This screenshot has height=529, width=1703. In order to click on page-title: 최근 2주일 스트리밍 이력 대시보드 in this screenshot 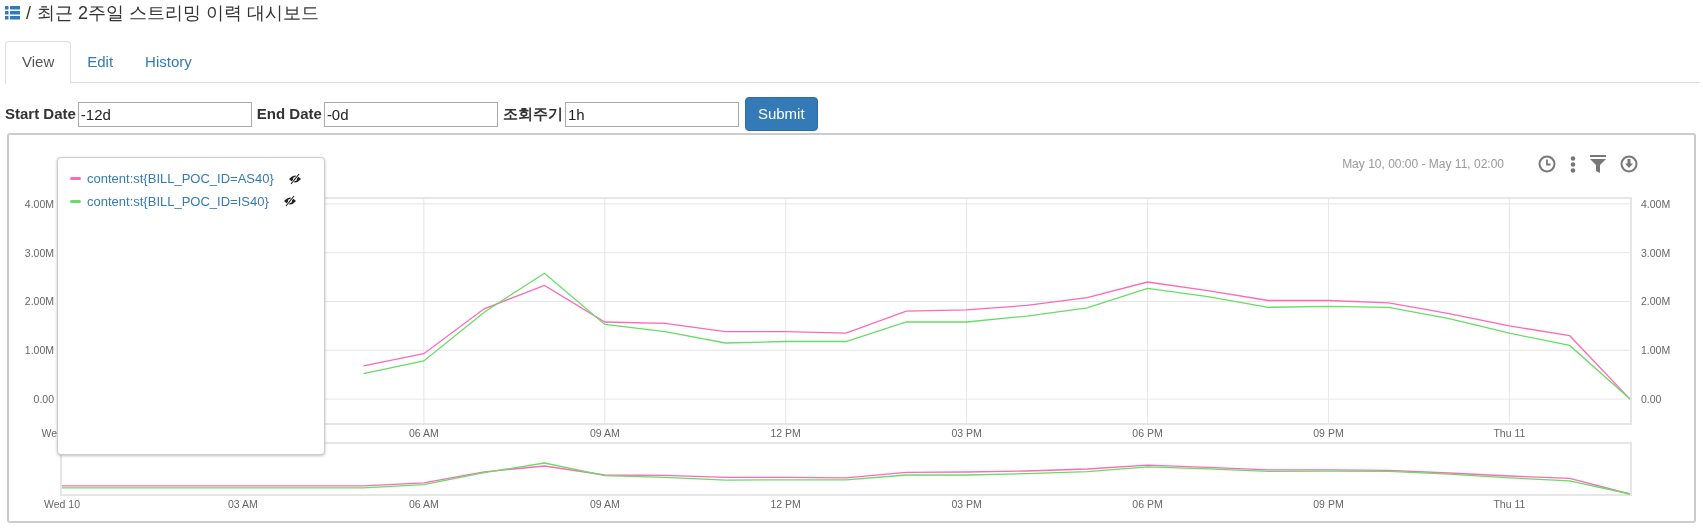, I will do `click(178, 13)`.